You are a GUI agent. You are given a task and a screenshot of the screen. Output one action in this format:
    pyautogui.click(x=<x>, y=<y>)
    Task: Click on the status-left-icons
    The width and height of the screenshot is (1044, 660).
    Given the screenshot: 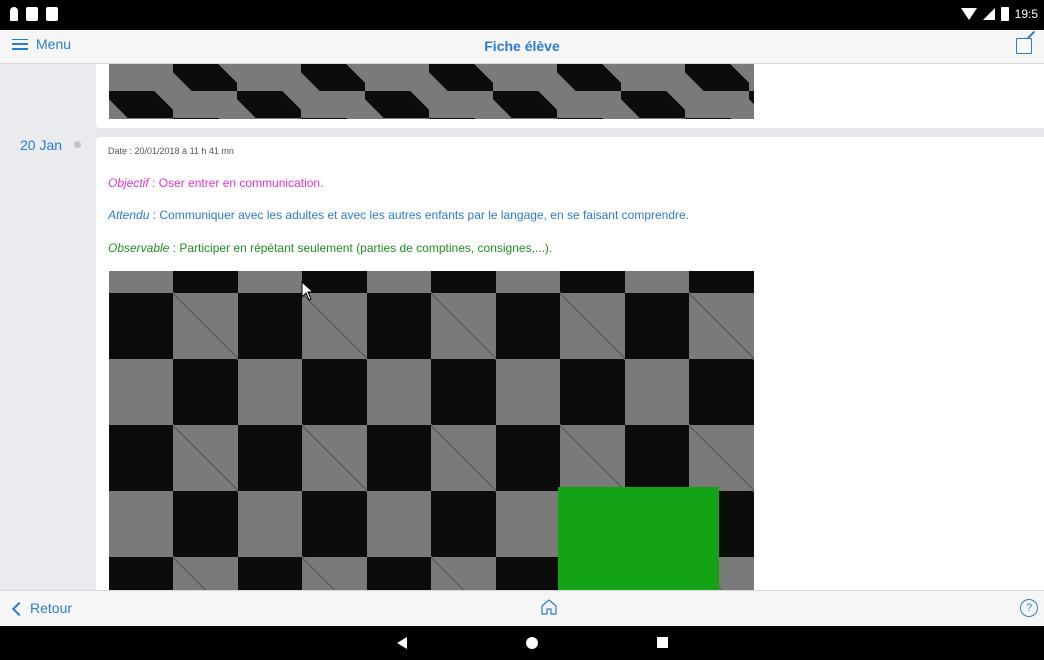 What is the action you would take?
    pyautogui.click(x=34, y=14)
    